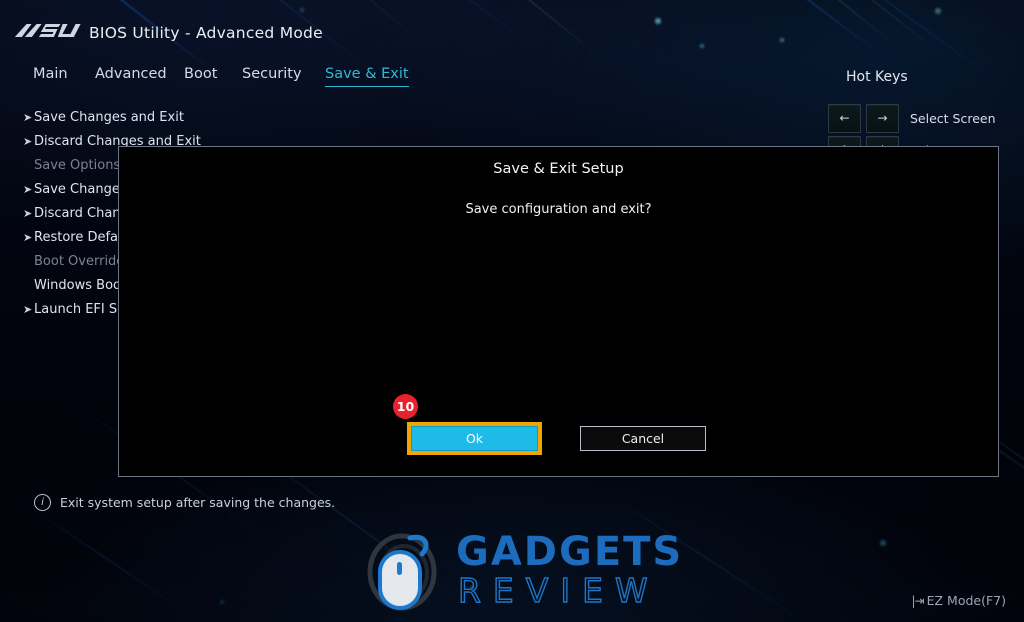  Describe the element at coordinates (42, 502) in the screenshot. I see `info-icon: i` at that location.